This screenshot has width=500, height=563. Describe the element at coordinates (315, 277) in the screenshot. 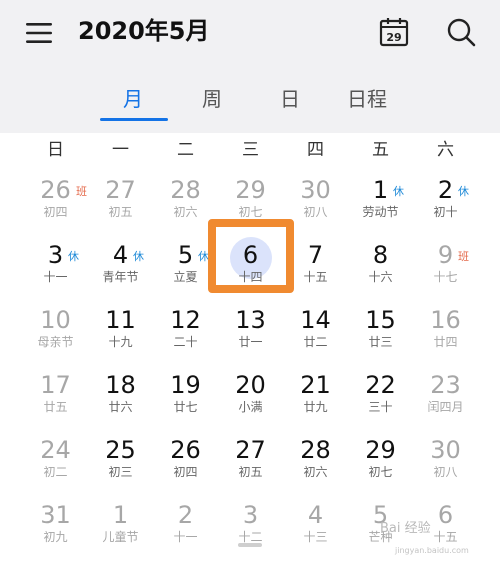

I see `lunar-date: 十五` at that location.